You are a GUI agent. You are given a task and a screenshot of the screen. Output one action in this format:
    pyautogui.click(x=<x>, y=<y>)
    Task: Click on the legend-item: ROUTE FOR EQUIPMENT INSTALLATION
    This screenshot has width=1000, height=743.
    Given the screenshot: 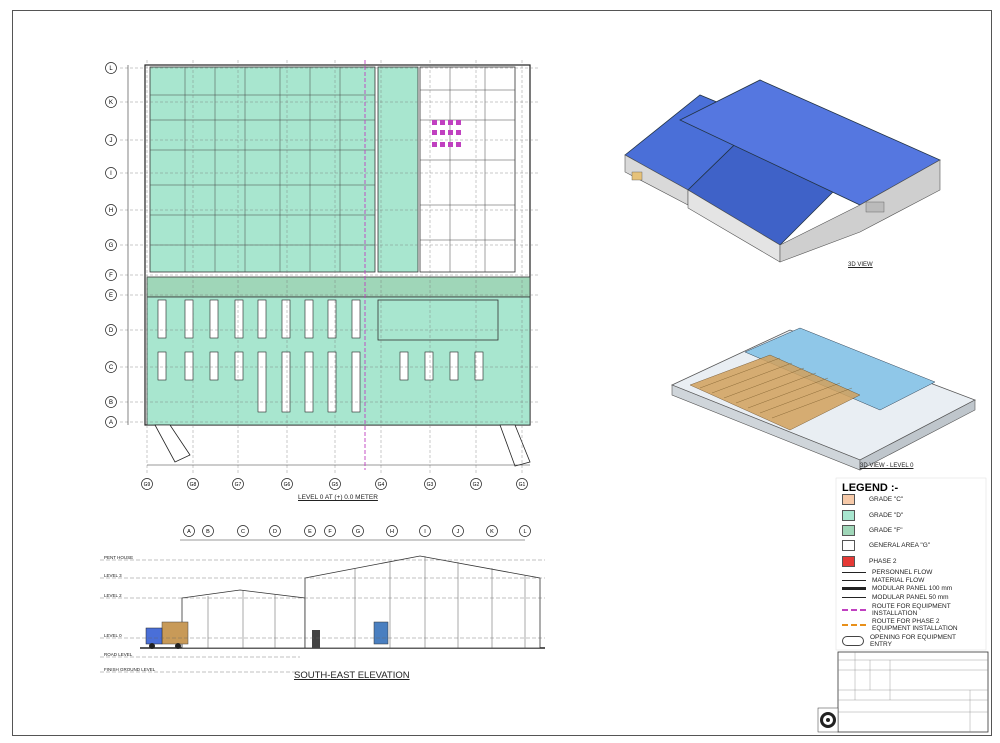 What is the action you would take?
    pyautogui.click(x=902, y=610)
    